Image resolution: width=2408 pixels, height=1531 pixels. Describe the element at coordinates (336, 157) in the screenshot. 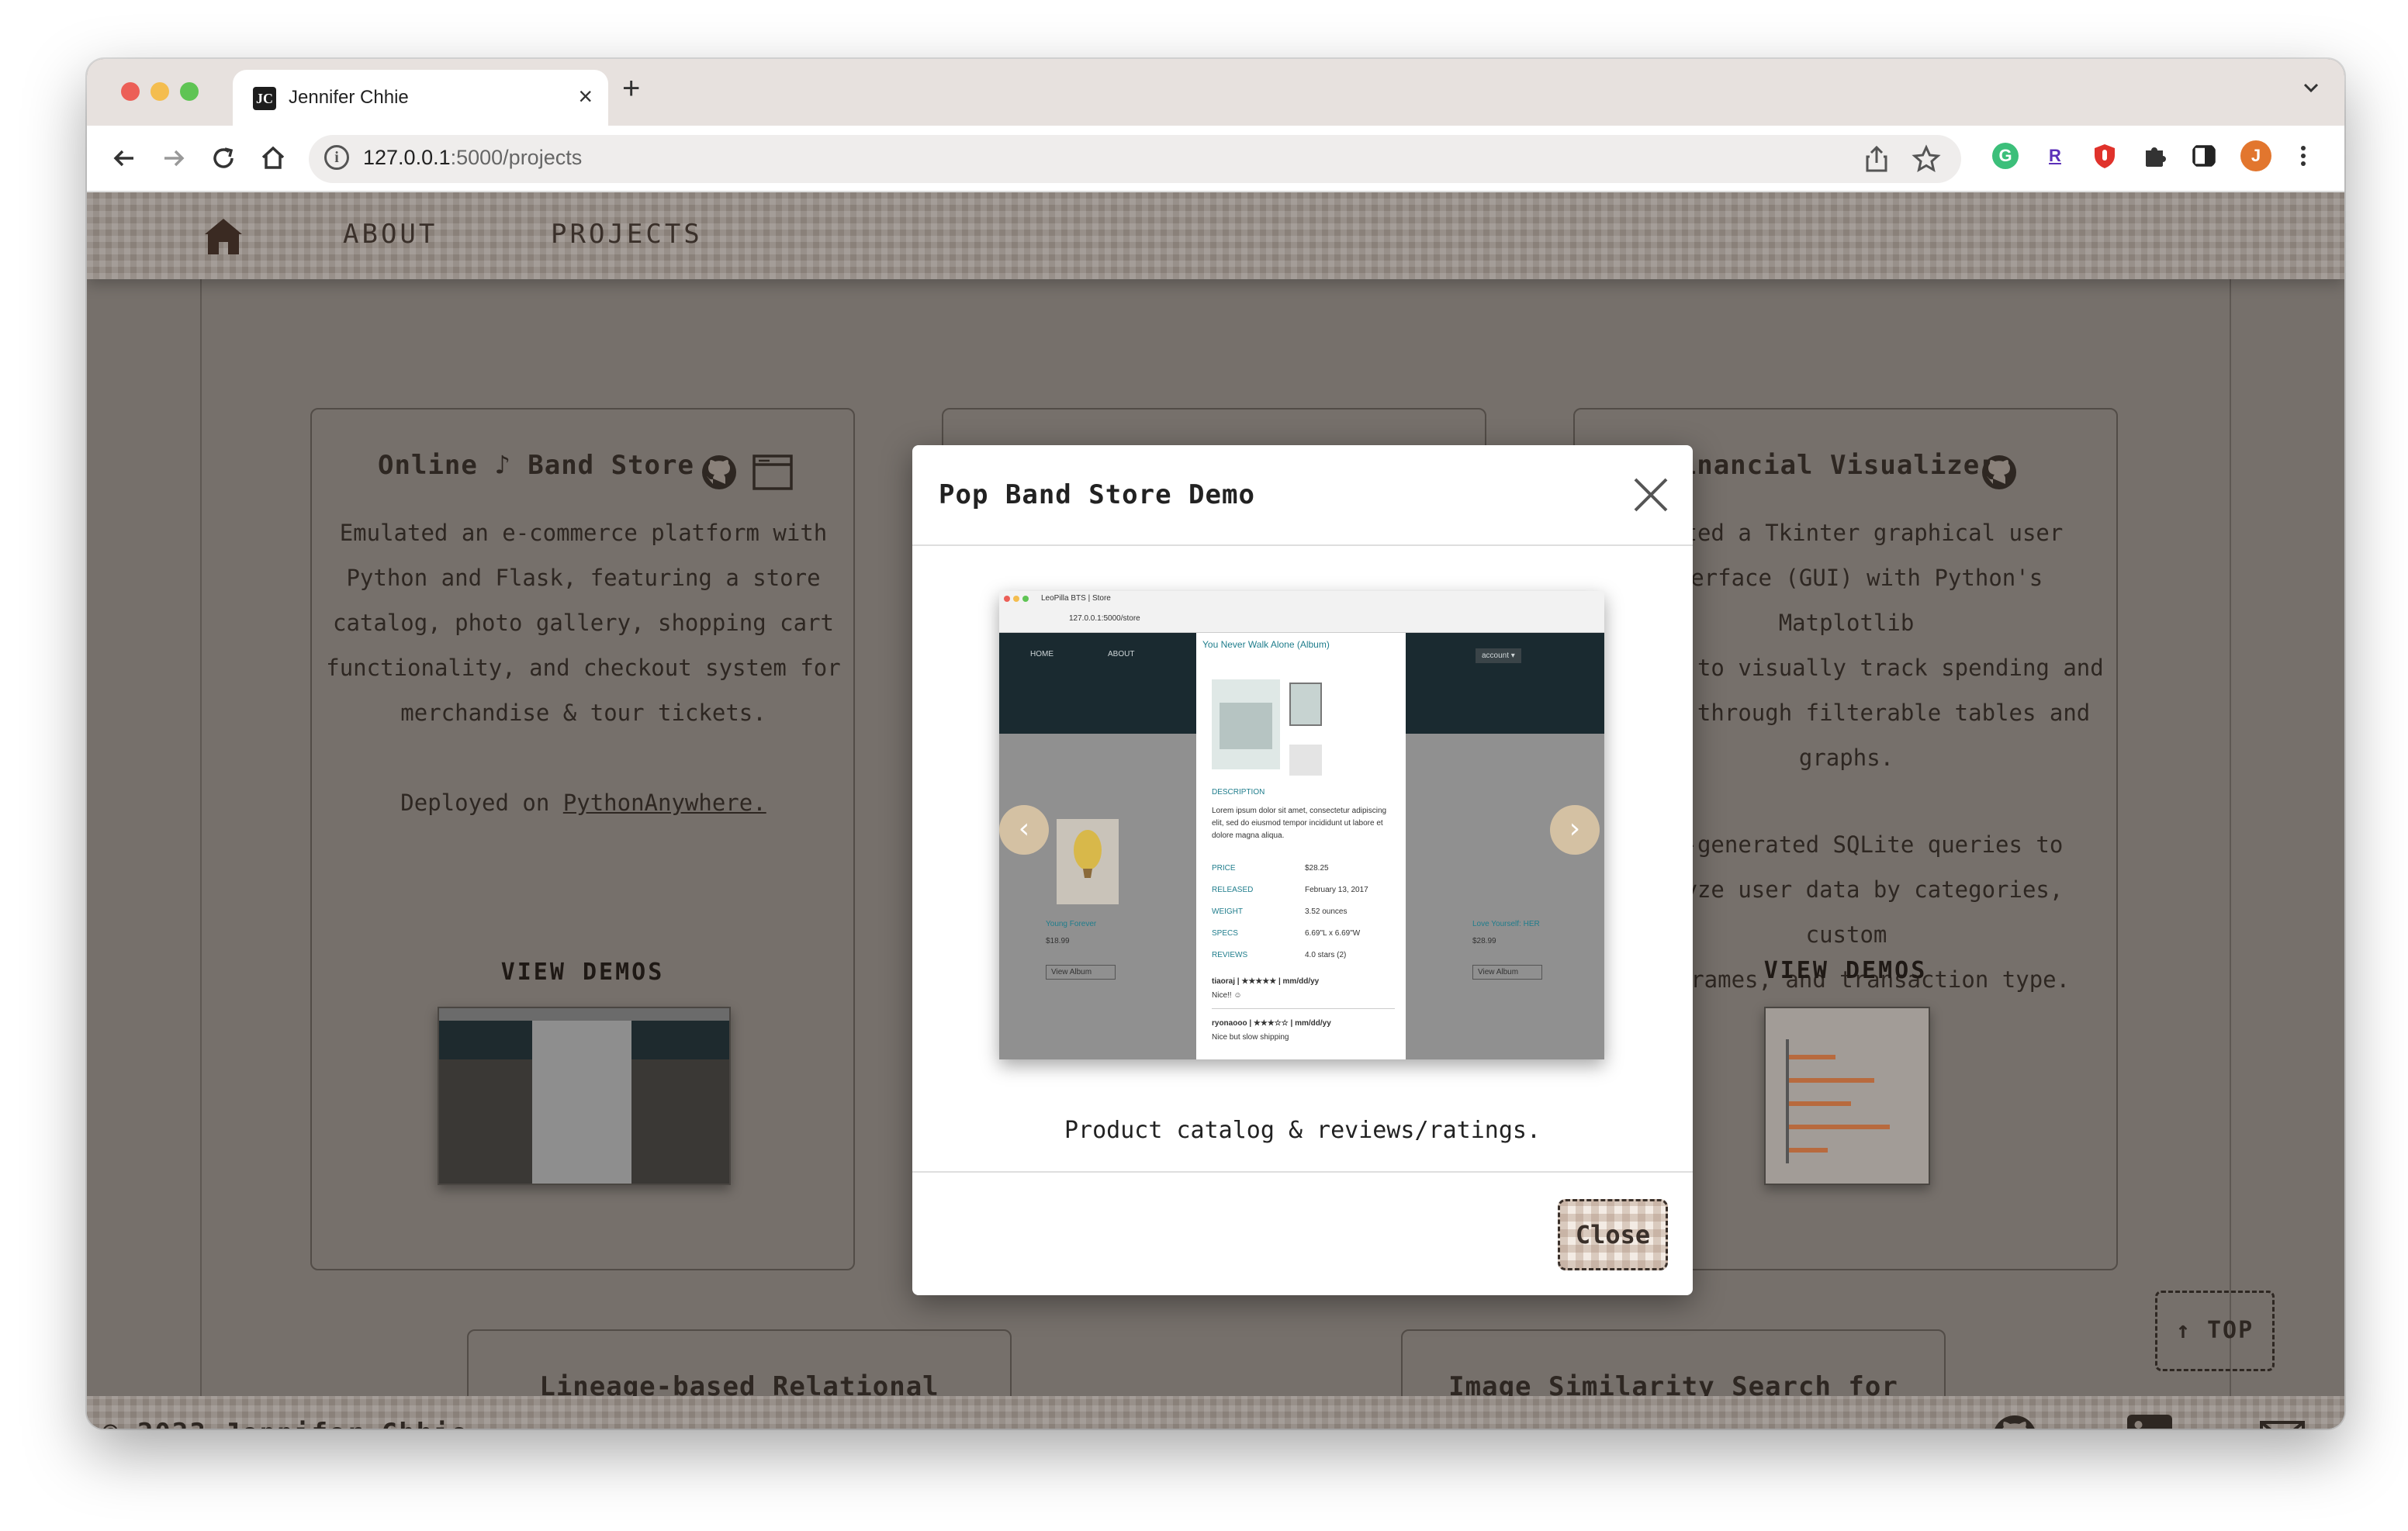

I see `site-info-icon: i` at that location.